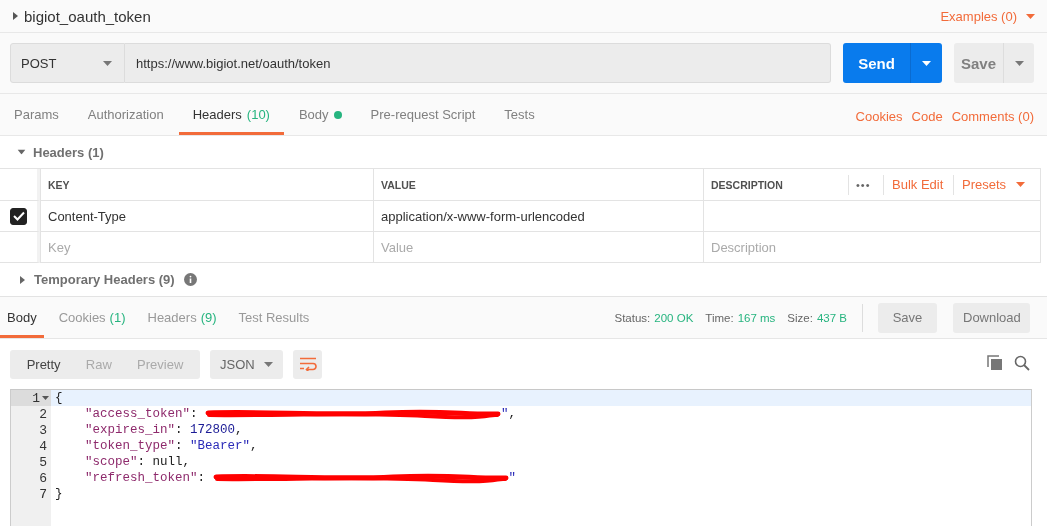 Image resolution: width=1047 pixels, height=526 pixels. Describe the element at coordinates (36, 114) in the screenshot. I see `request-tab: Params` at that location.